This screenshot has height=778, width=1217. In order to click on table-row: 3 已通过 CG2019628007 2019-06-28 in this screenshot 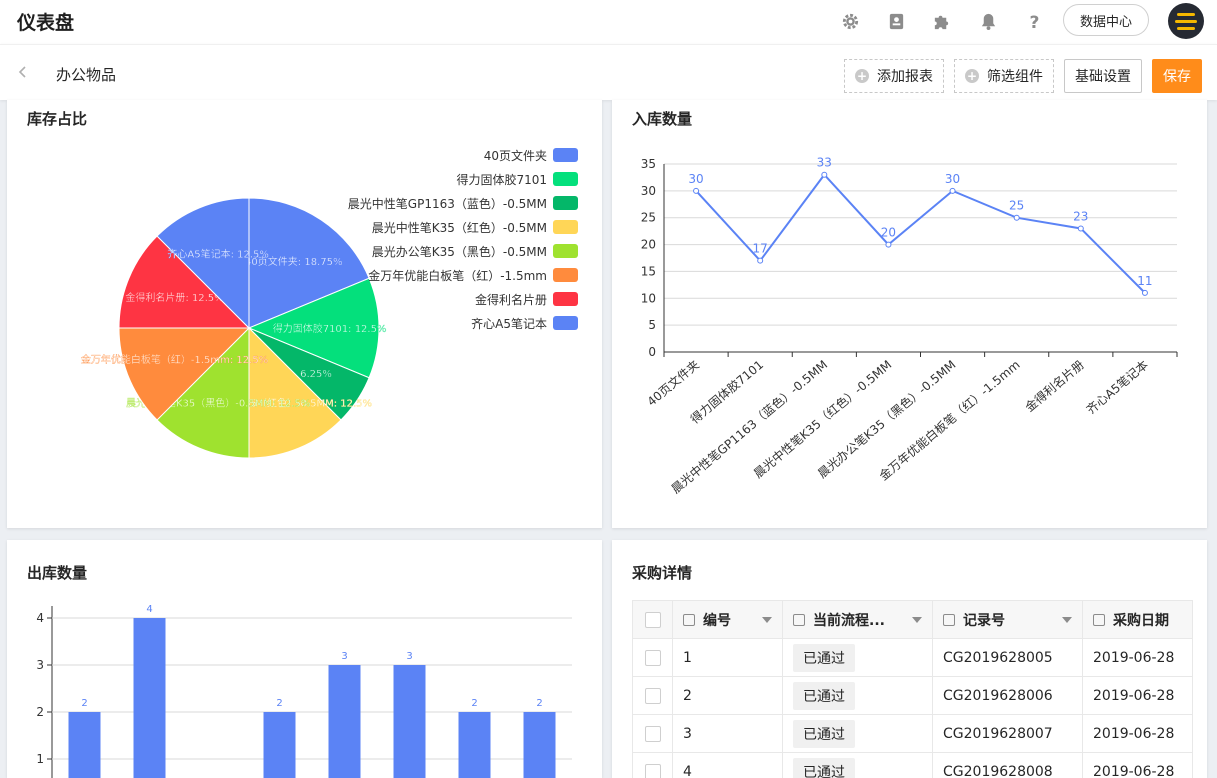, I will do `click(912, 733)`.